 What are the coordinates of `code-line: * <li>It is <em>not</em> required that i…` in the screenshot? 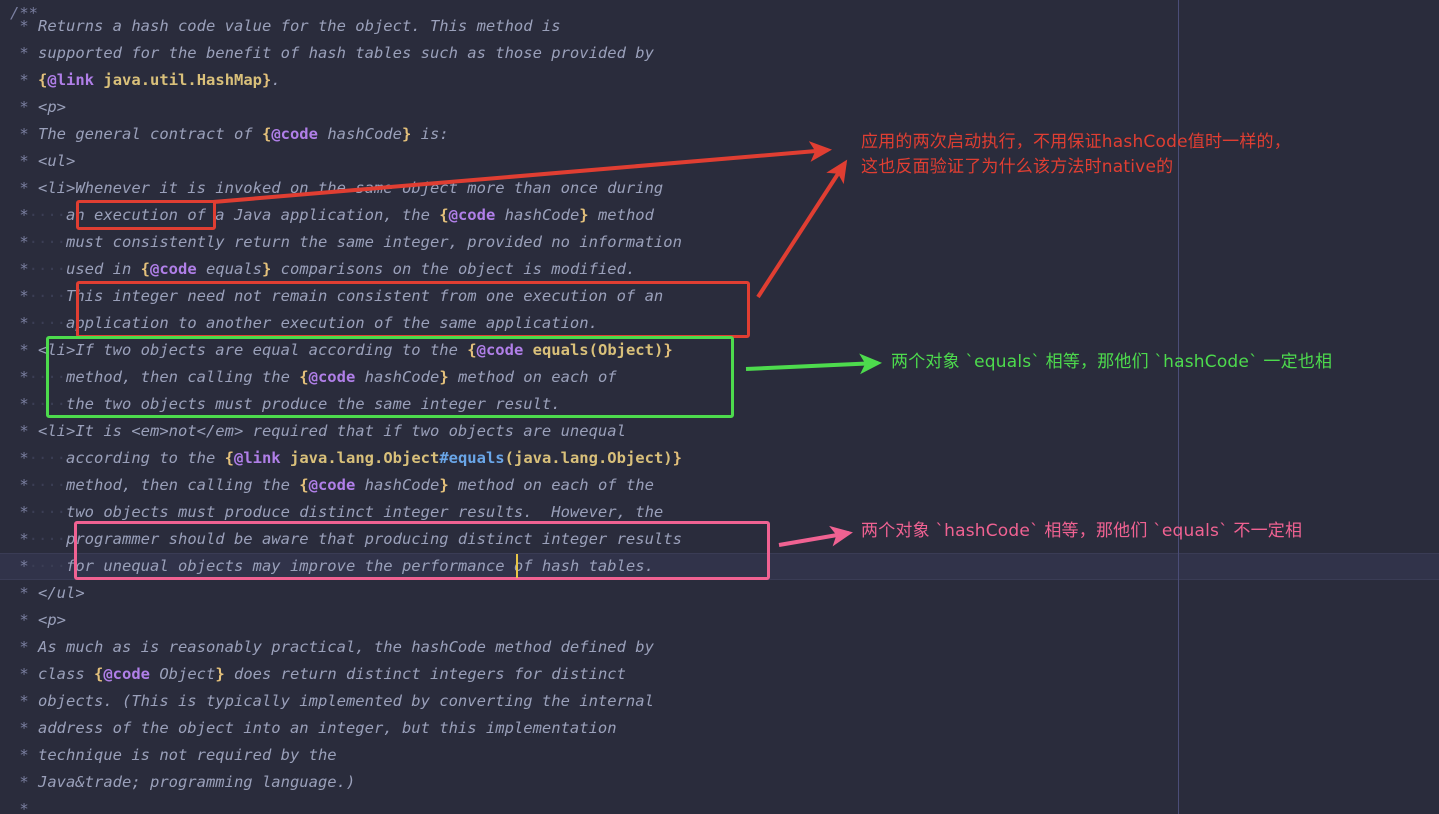 It's located at (313, 431).